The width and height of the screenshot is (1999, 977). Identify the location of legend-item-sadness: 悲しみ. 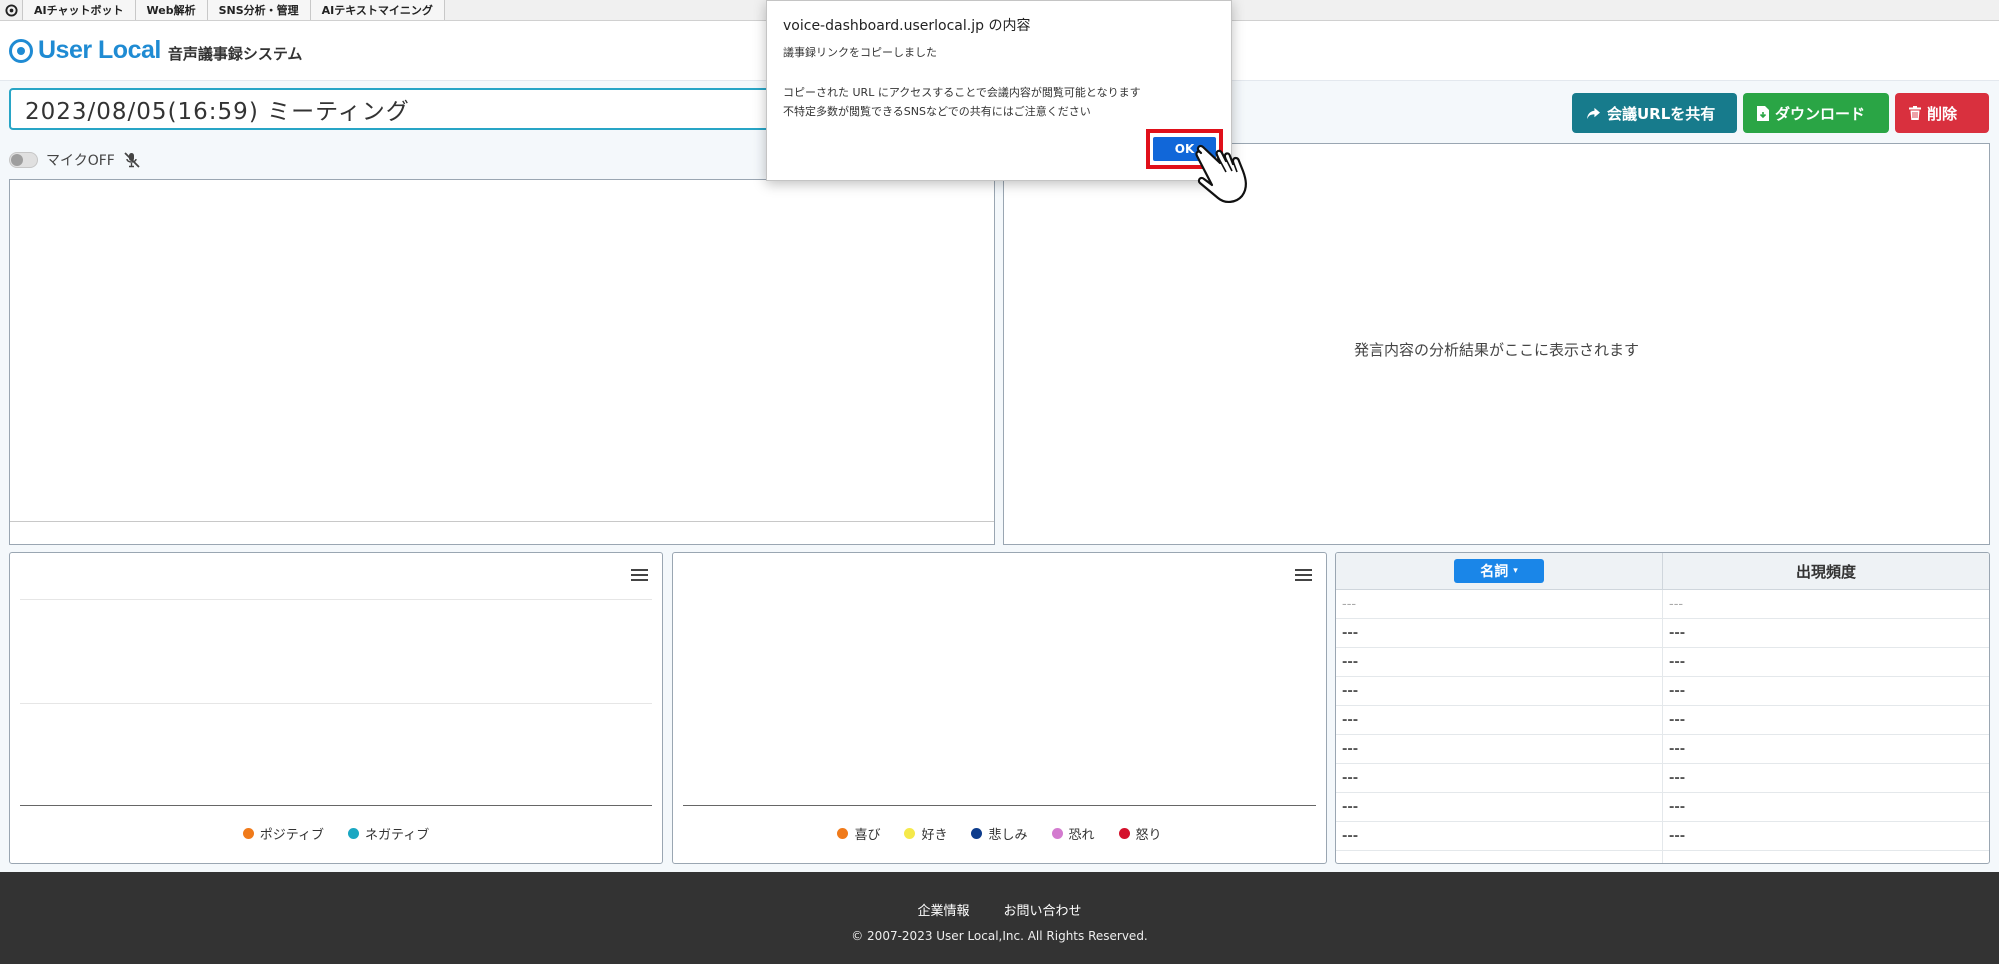
(999, 833).